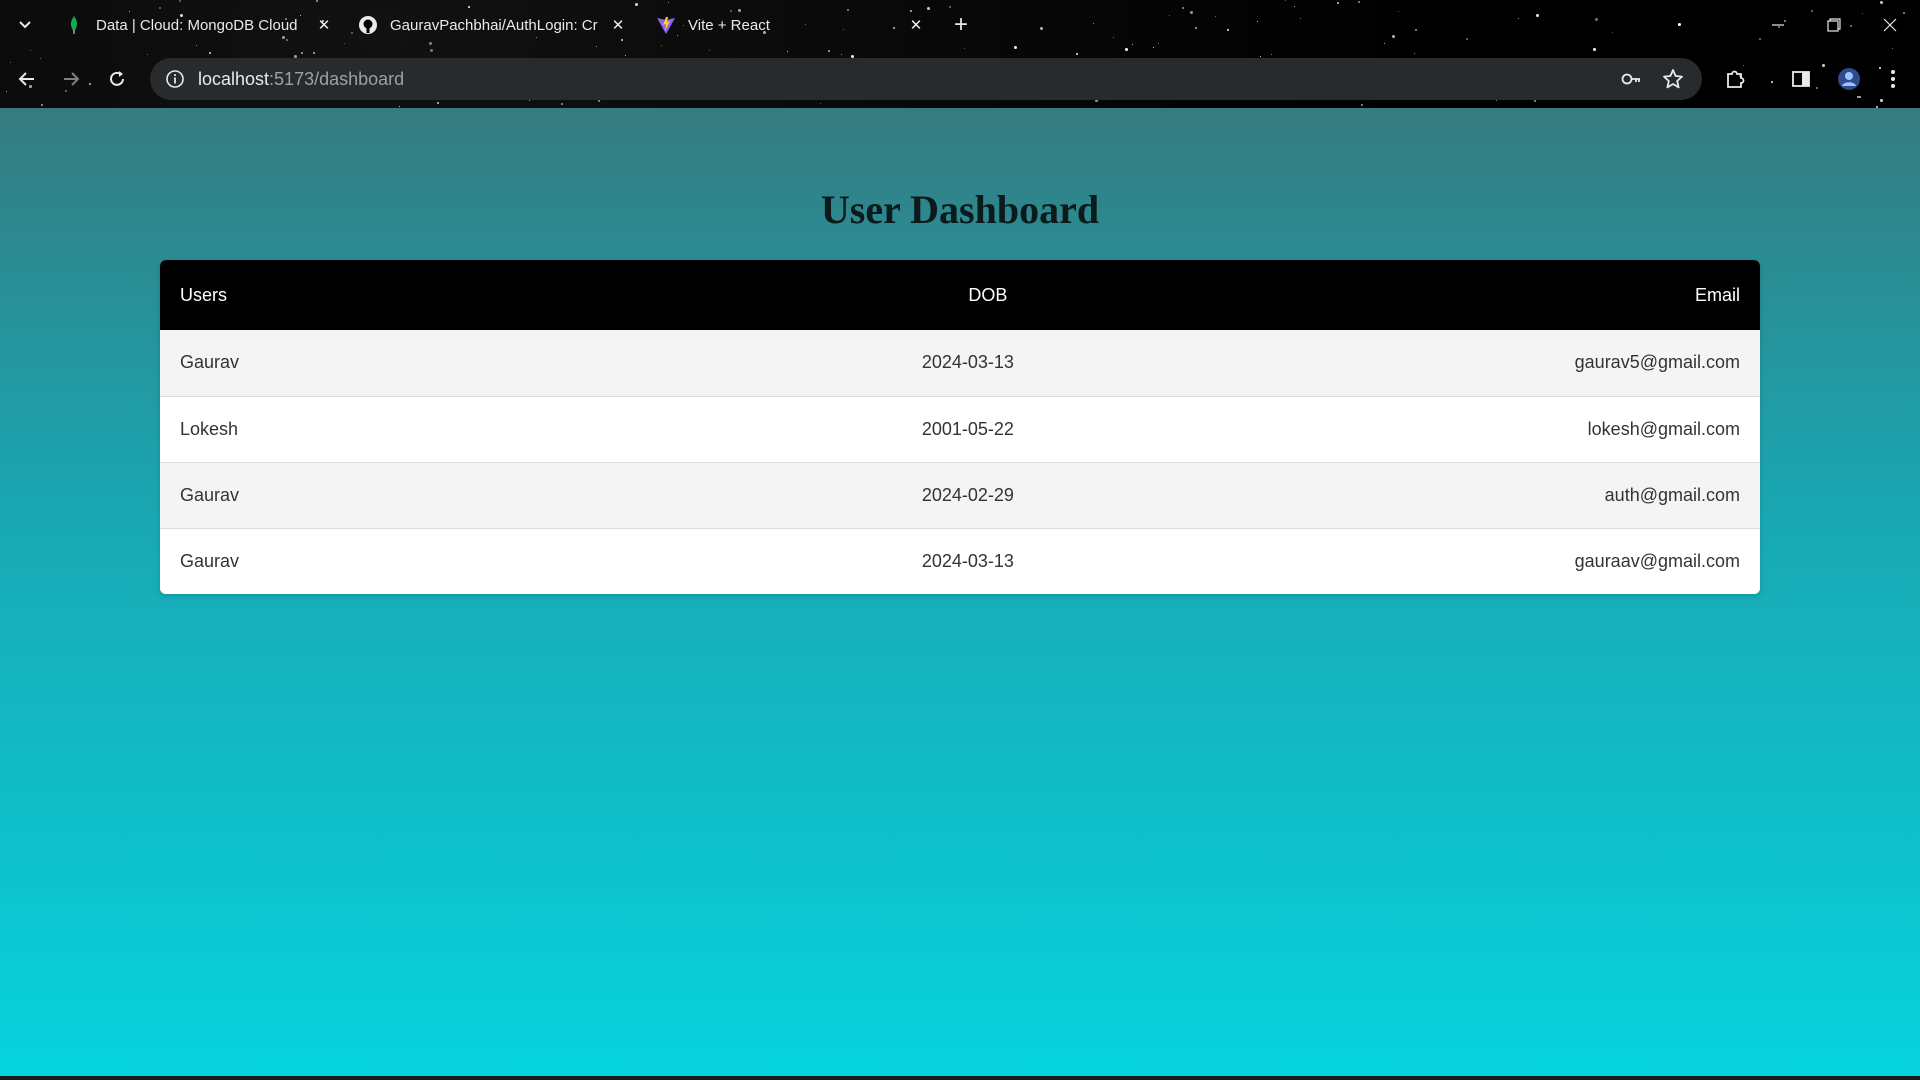  What do you see at coordinates (1657, 560) in the screenshot?
I see `cell-email: gauraav@gmail.com` at bounding box center [1657, 560].